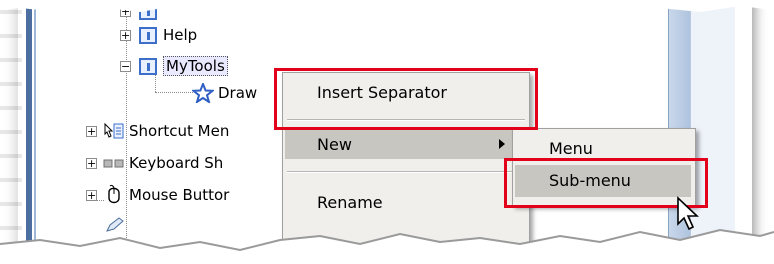  What do you see at coordinates (203, 93) in the screenshot?
I see `star-icon` at bounding box center [203, 93].